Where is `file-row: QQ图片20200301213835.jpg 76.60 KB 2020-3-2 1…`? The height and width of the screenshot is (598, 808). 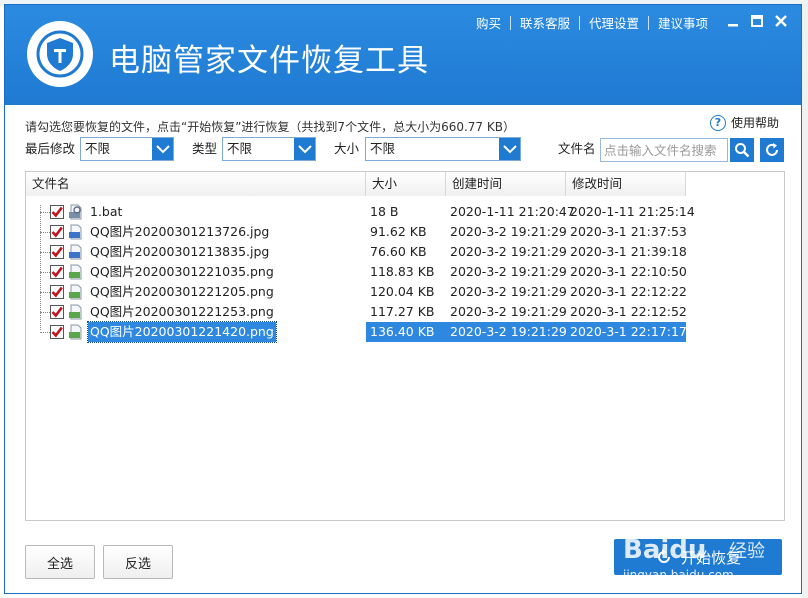 file-row: QQ图片20200301213835.jpg 76.60 KB 2020-3-2 1… is located at coordinates (356, 252).